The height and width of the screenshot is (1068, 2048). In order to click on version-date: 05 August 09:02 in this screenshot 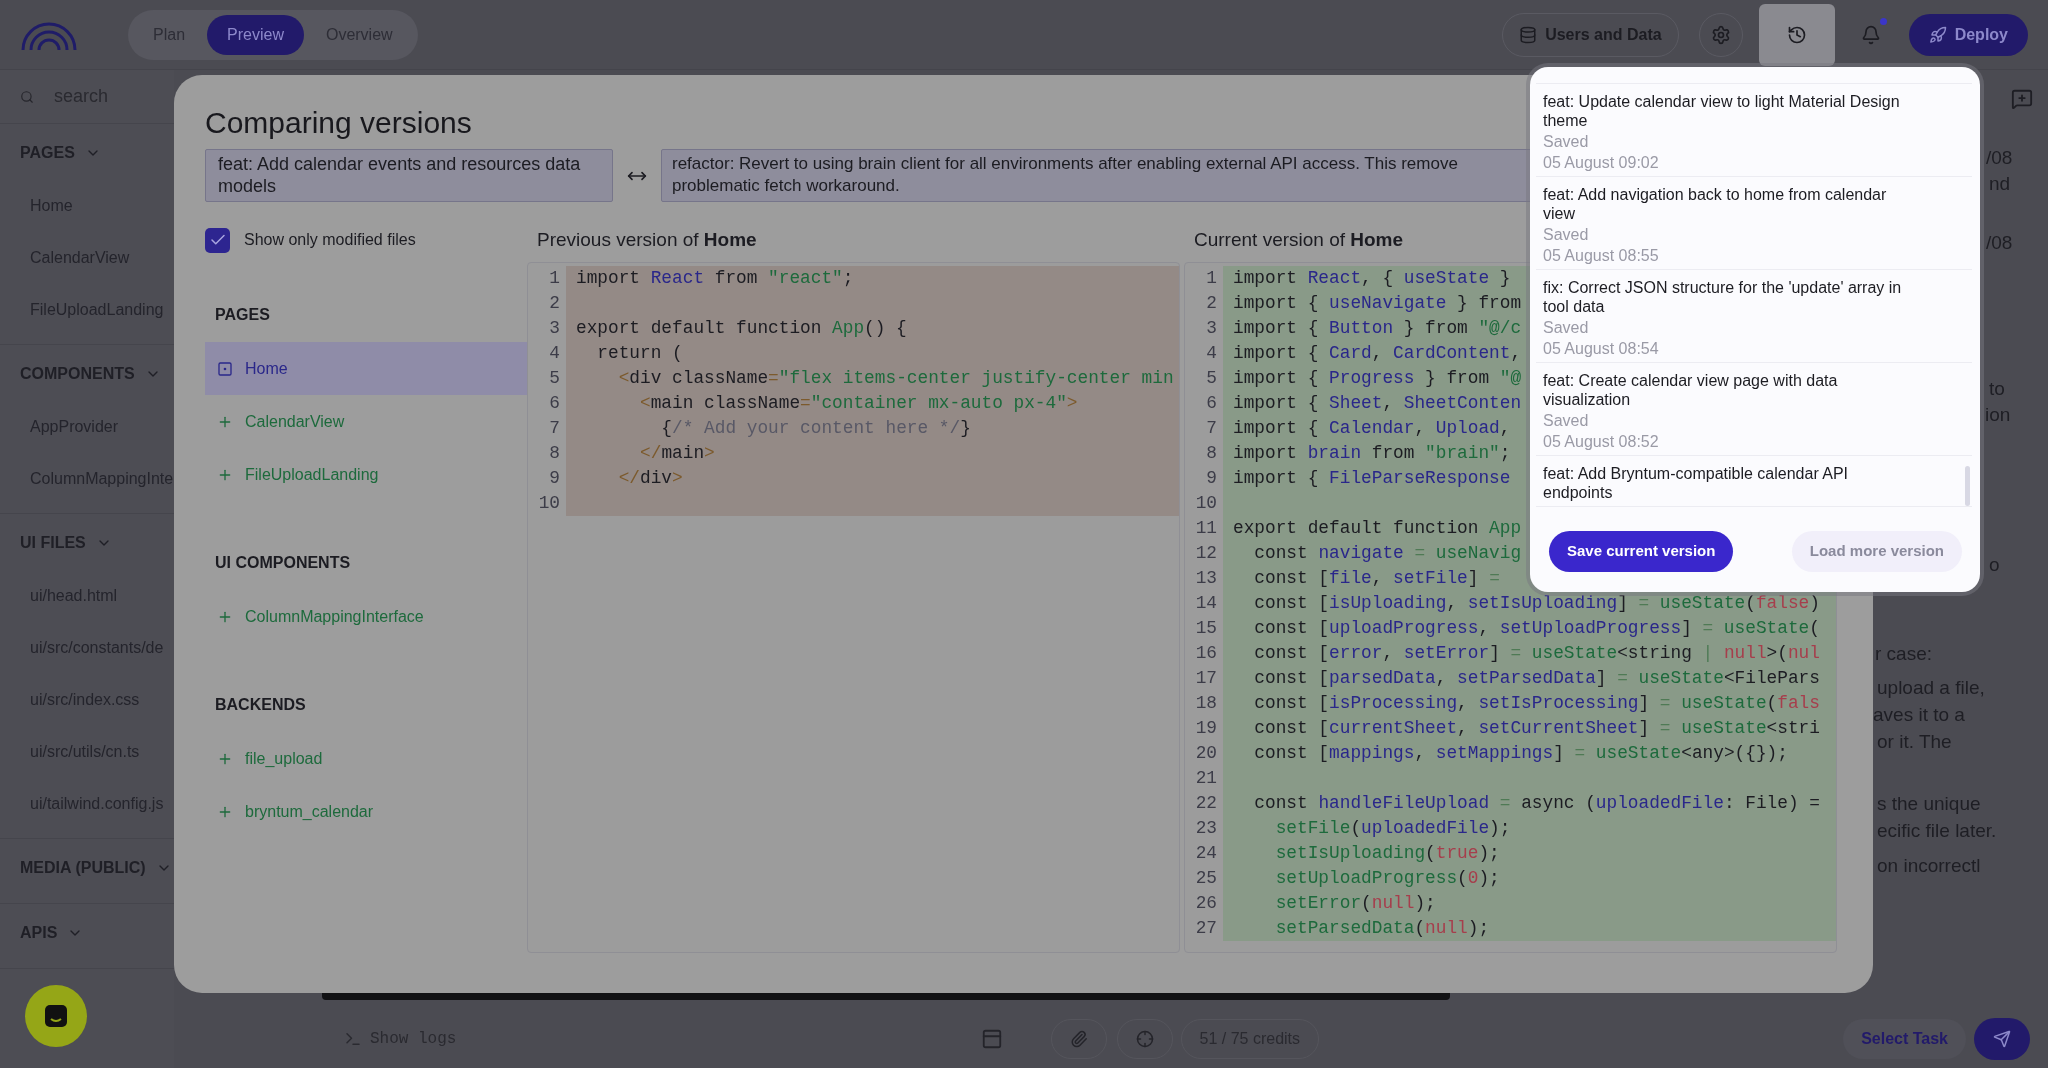, I will do `click(1601, 162)`.